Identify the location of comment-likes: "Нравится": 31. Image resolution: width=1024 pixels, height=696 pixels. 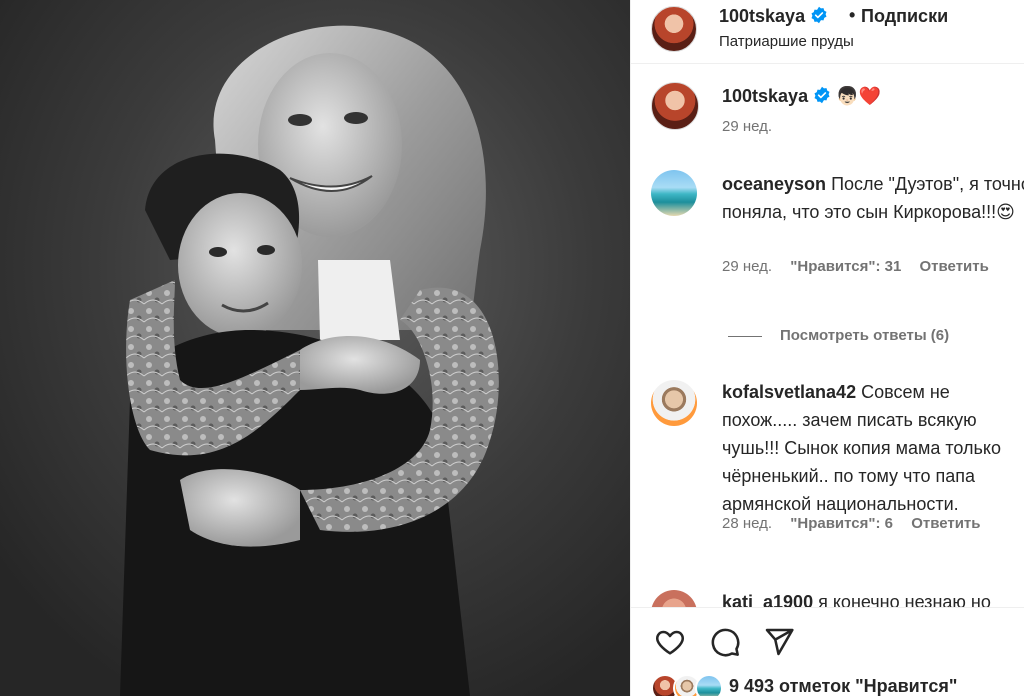
(845, 266).